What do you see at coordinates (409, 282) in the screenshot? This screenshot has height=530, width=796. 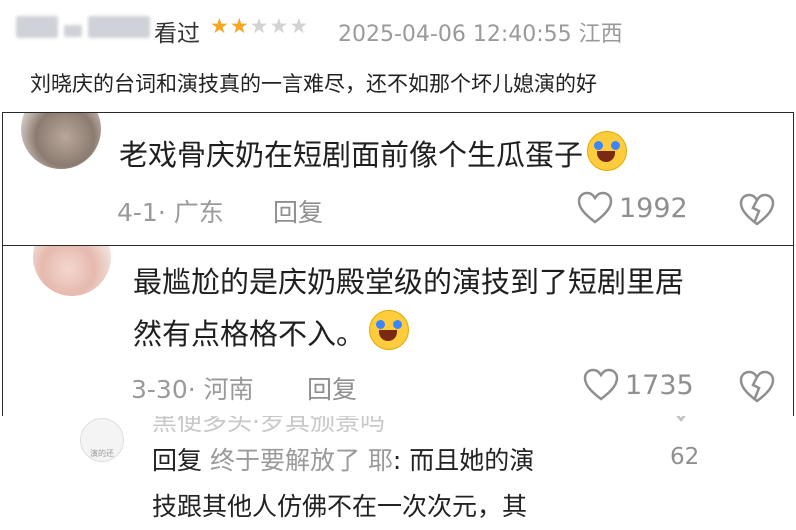 I see `comment-body-line: 最尴尬的是庆奶殿堂级的演技到了短剧里居` at bounding box center [409, 282].